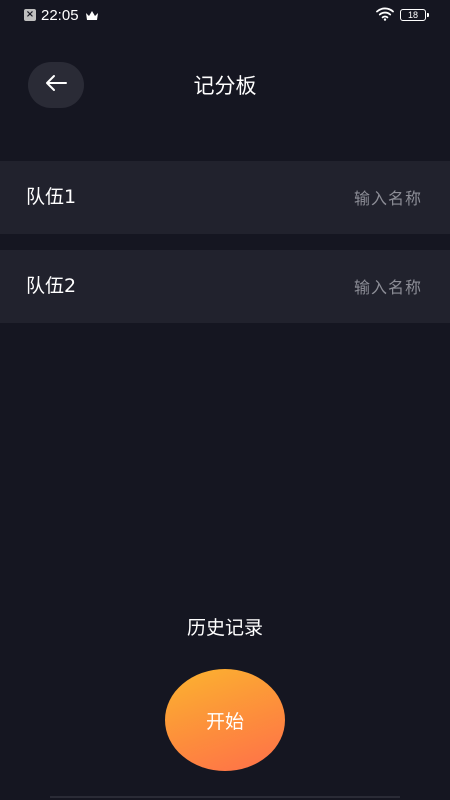 The image size is (450, 800). I want to click on team-row-2: 队伍2, so click(225, 286).